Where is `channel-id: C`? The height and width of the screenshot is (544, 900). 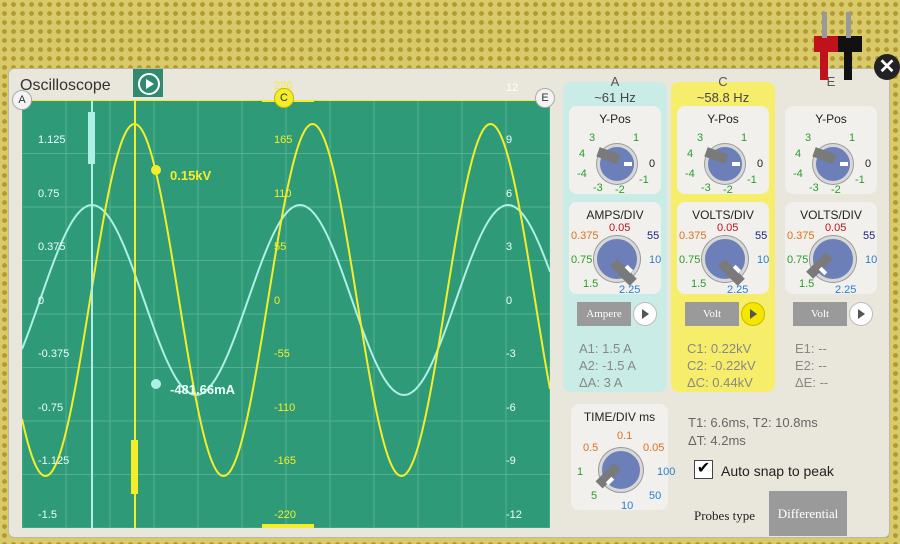 channel-id: C is located at coordinates (723, 81).